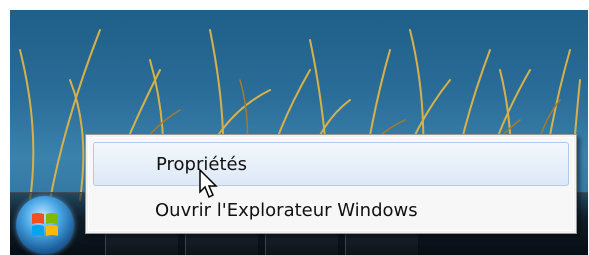  I want to click on menu-item-open-explorer: Ouvrir l'Explorateur Windows, so click(331, 210).